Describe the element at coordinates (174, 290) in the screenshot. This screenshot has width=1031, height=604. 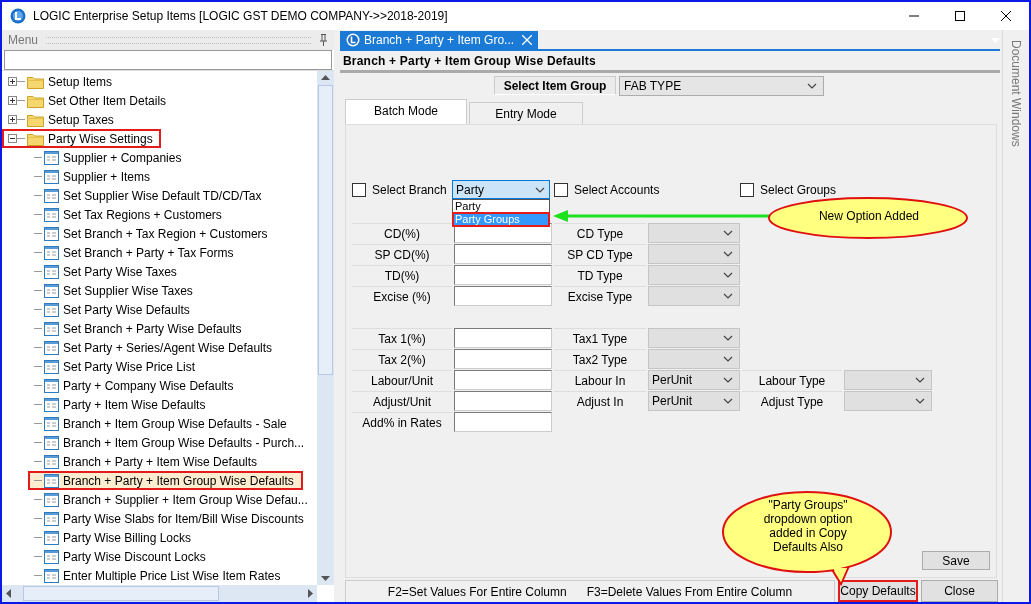
I see `tree-item: Set Supplier Wise Taxes` at that location.